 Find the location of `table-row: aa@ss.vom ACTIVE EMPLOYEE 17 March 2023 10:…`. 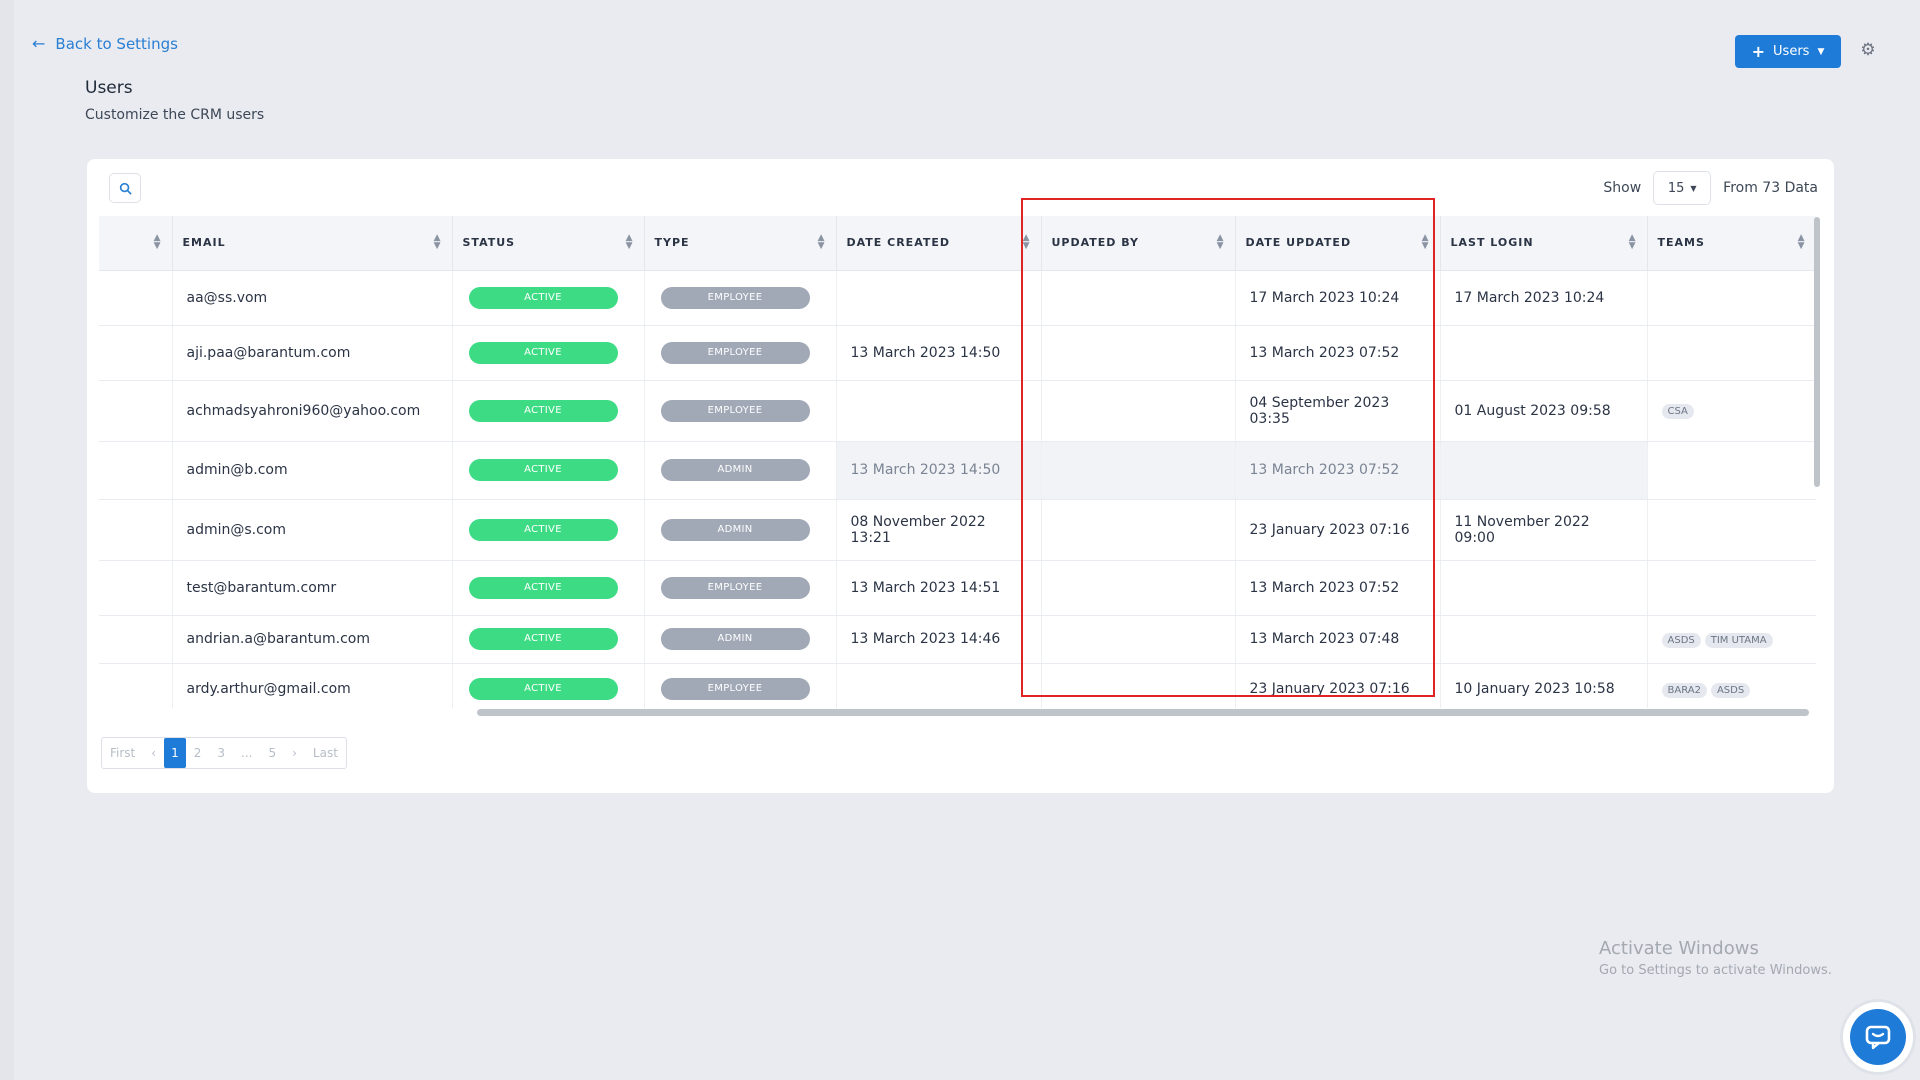

table-row: aa@ss.vom ACTIVE EMPLOYEE 17 March 2023 10:… is located at coordinates (957, 298).